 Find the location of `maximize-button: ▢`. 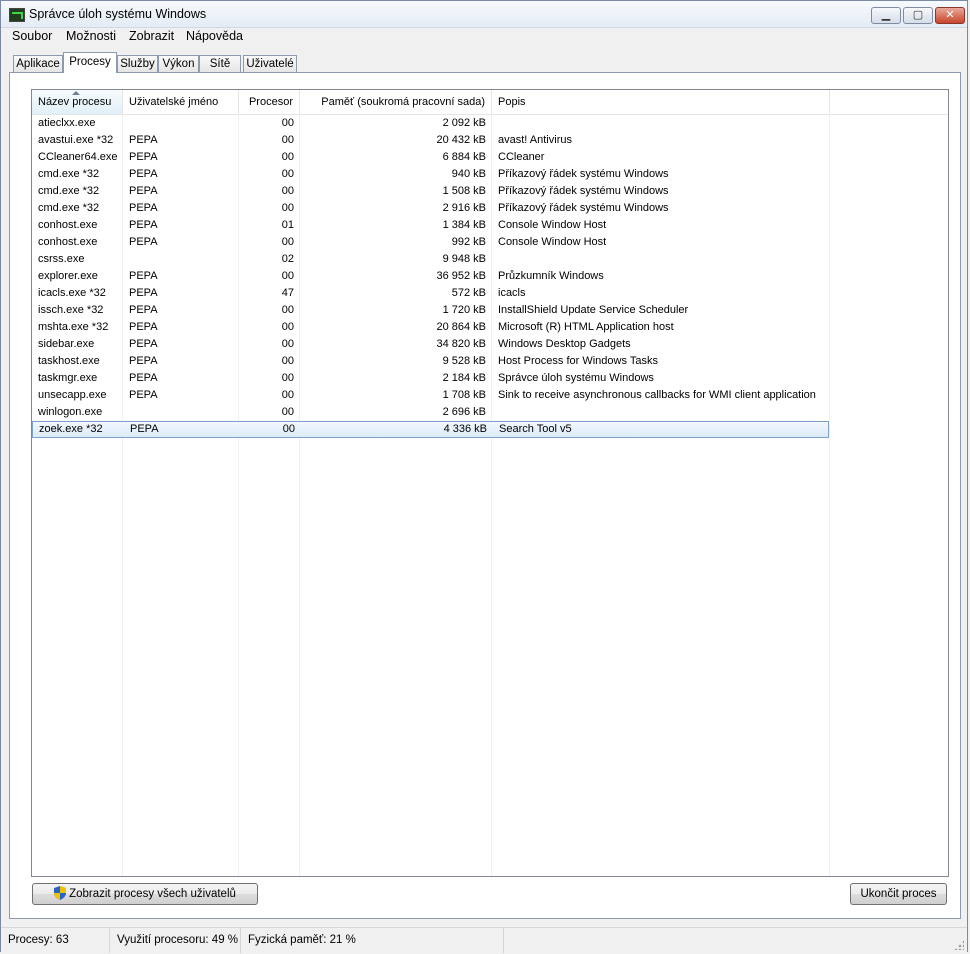

maximize-button: ▢ is located at coordinates (918, 15).